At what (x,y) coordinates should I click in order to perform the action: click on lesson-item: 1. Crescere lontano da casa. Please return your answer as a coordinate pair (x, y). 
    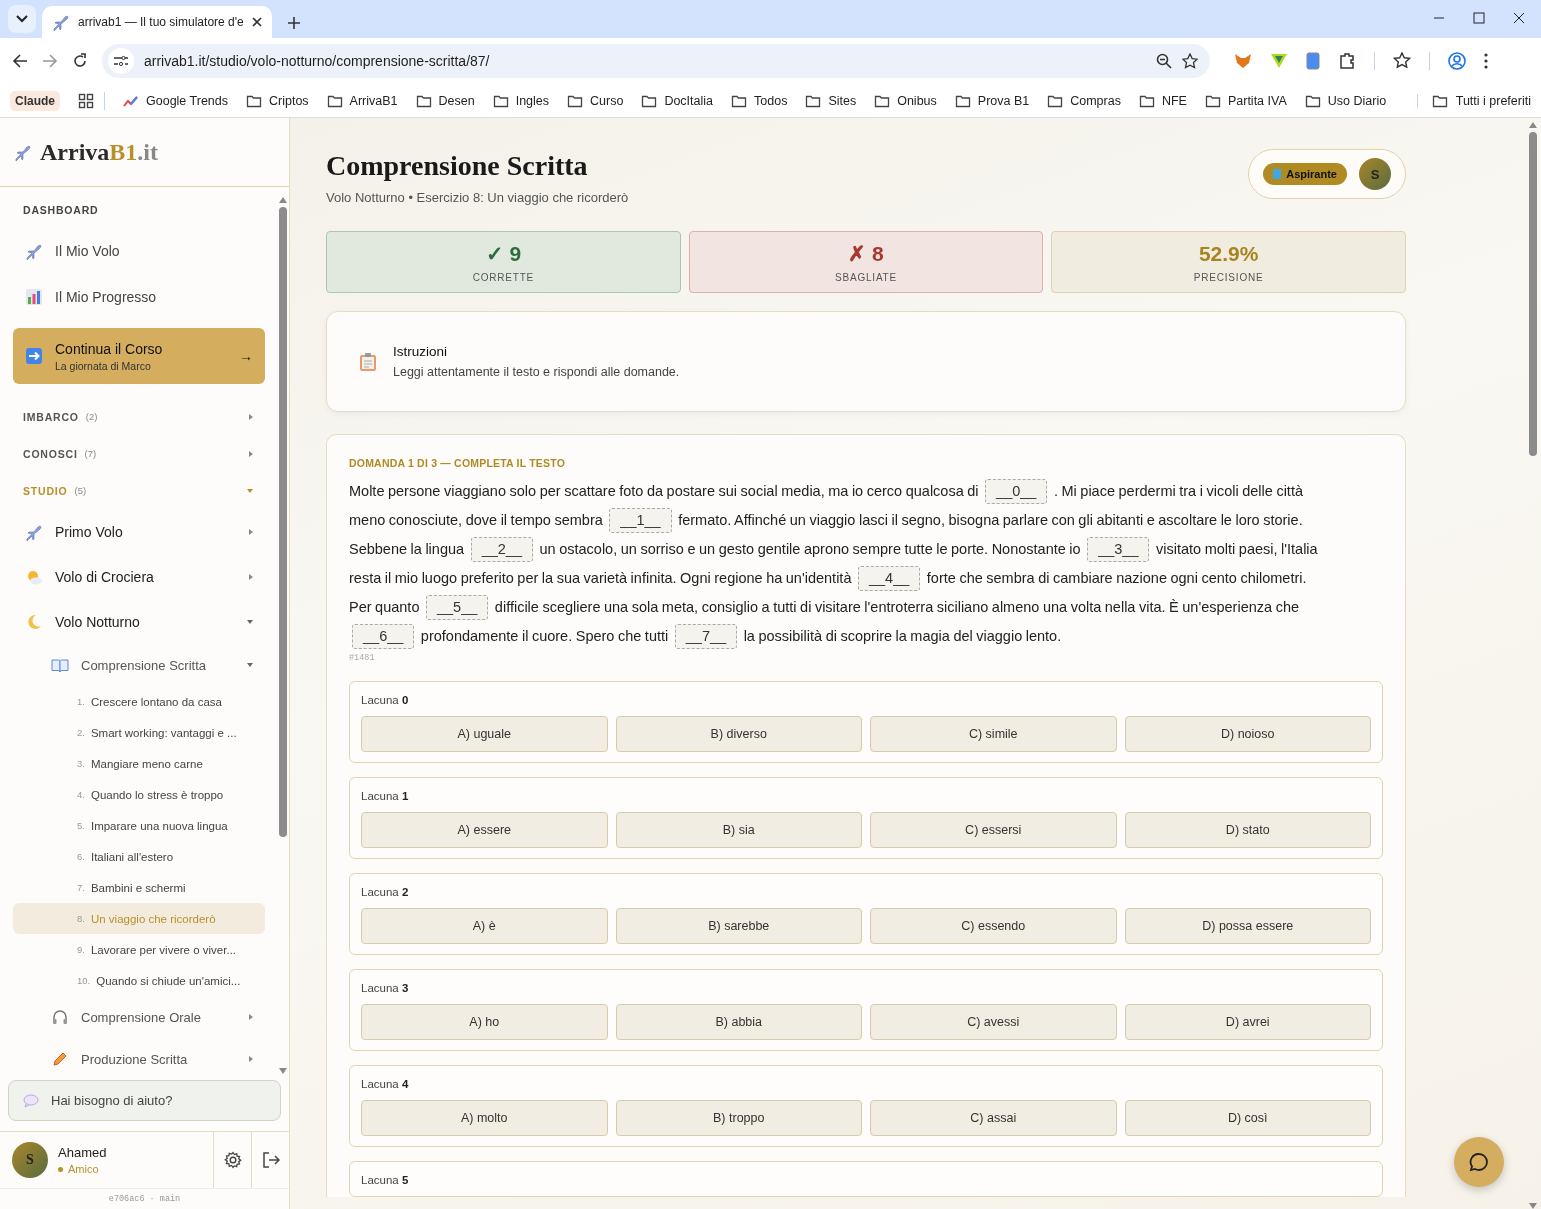
    Looking at the image, I should click on (139, 701).